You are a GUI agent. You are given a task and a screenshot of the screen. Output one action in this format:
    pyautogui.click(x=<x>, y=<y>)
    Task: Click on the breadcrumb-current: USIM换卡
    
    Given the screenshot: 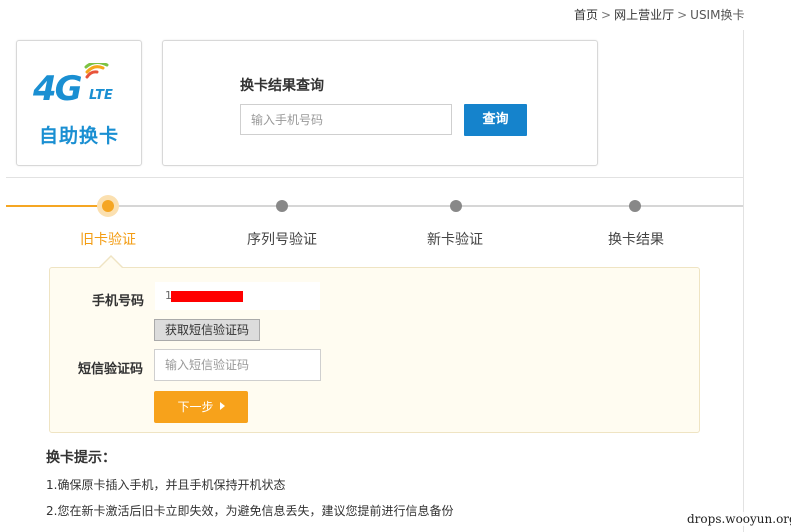 What is the action you would take?
    pyautogui.click(x=717, y=15)
    